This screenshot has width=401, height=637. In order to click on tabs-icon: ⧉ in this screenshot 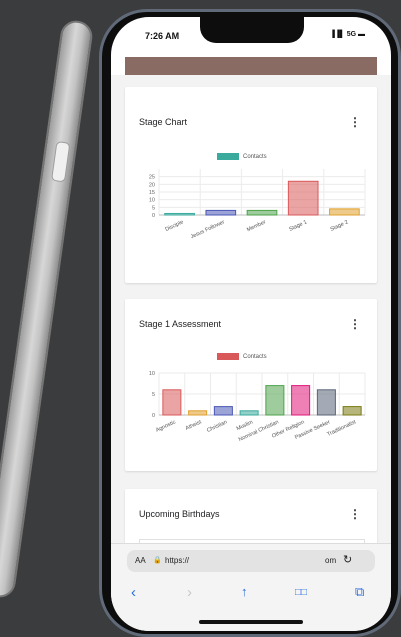, I will do `click(359, 592)`.